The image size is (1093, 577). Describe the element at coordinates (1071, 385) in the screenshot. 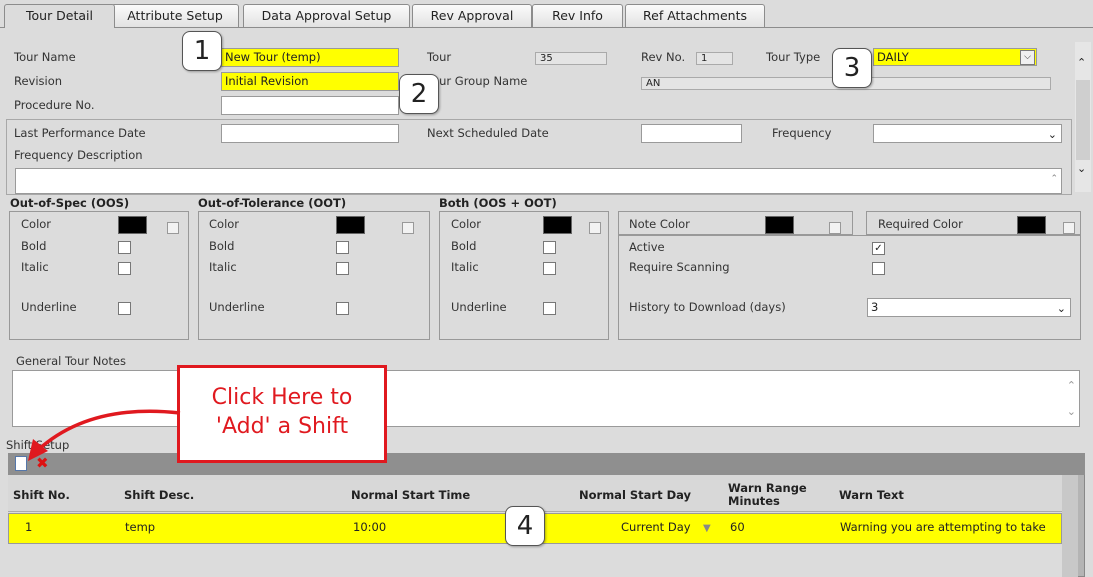

I see `notes-scroll-up-icon: ⌃` at that location.